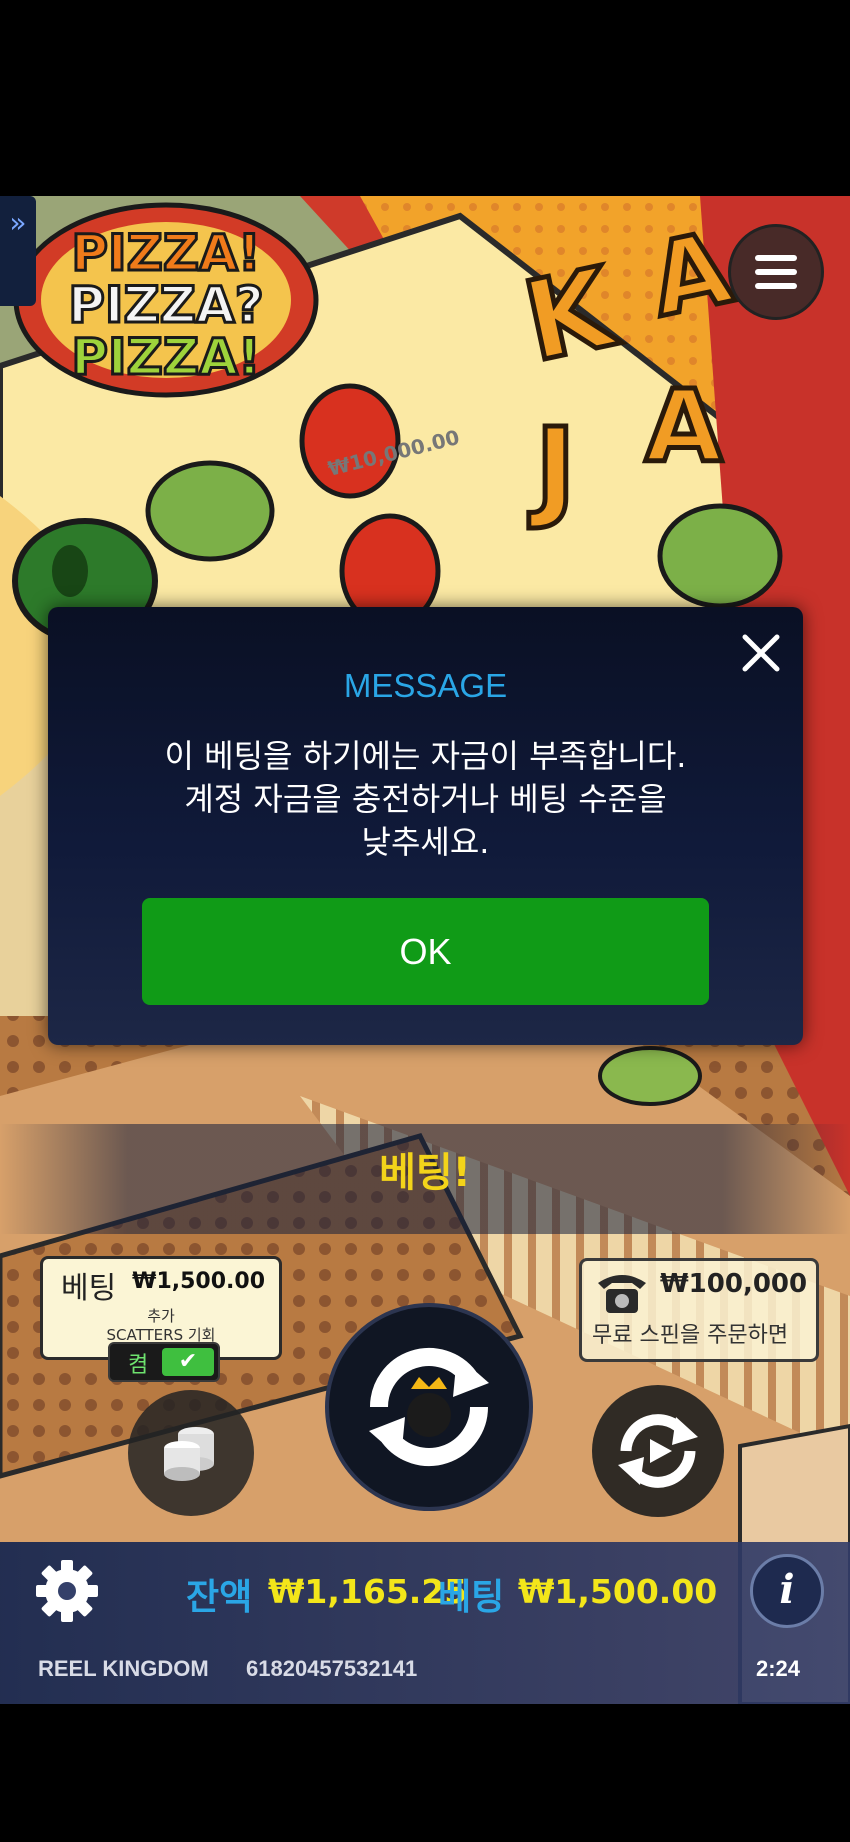 The height and width of the screenshot is (1842, 850). Describe the element at coordinates (67, 1591) in the screenshot. I see `gear-icon` at that location.